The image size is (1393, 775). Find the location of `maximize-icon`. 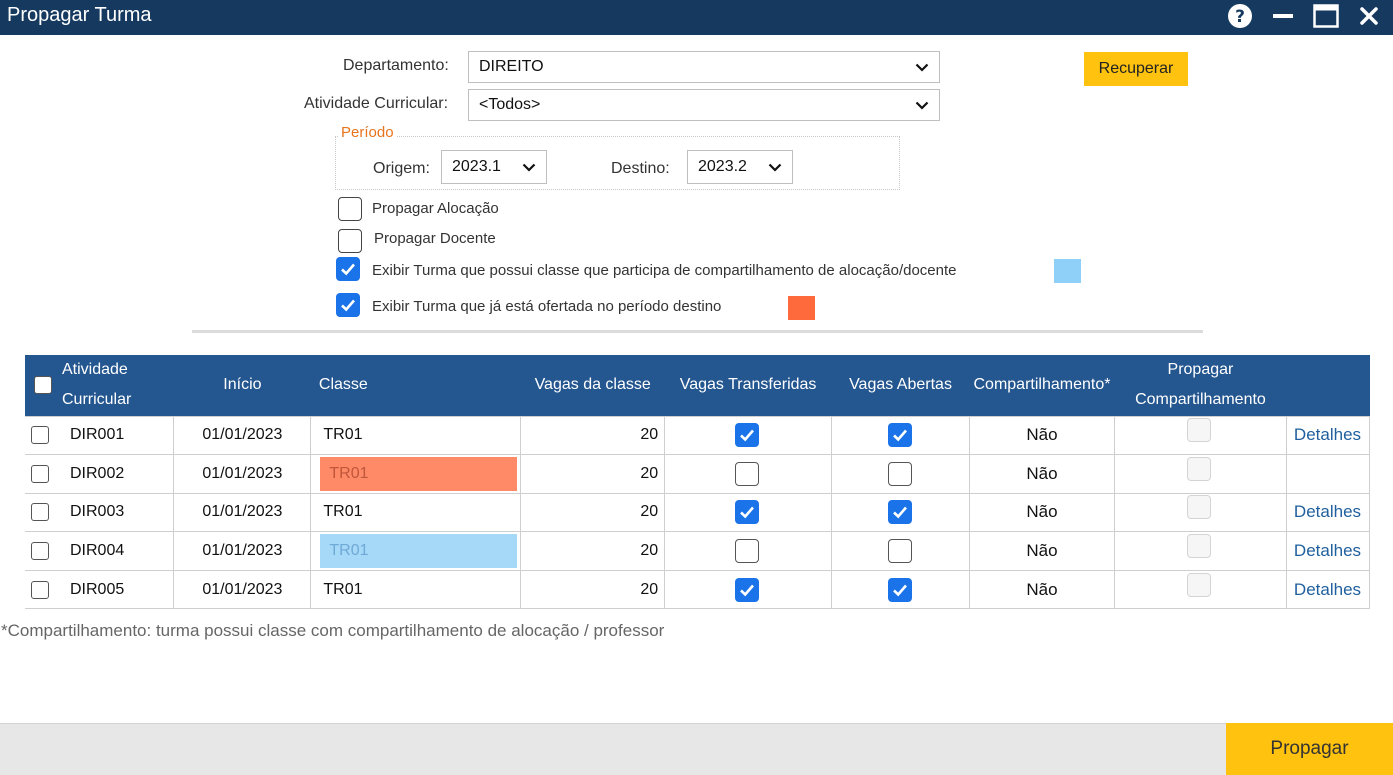

maximize-icon is located at coordinates (1326, 16).